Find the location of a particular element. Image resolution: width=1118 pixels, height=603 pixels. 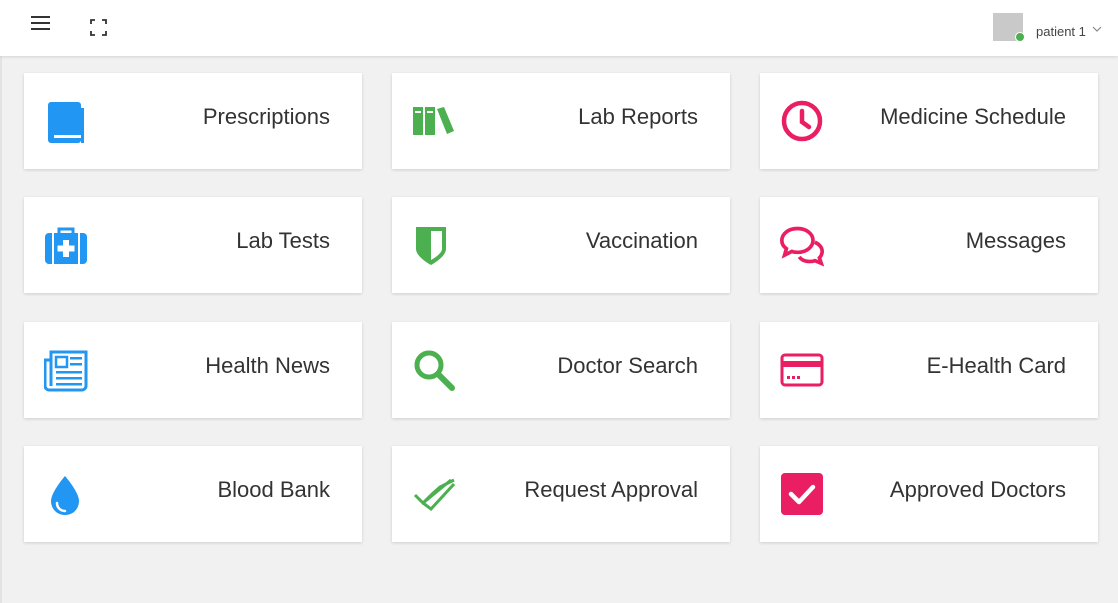

tile-prescriptions: Prescriptions is located at coordinates (193, 121).